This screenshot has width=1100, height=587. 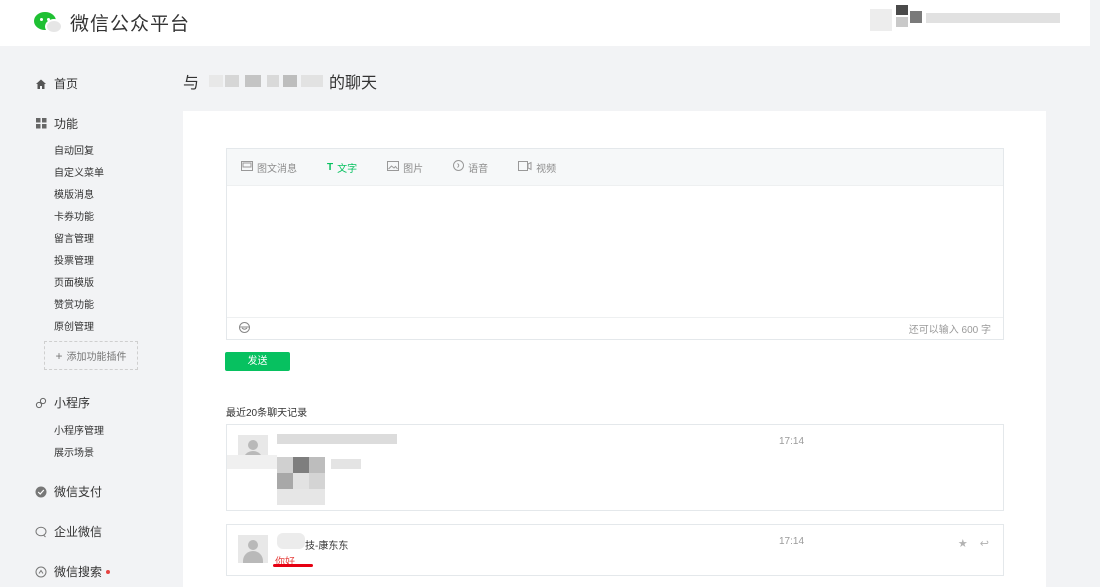 I want to click on sidebar-item-votes: 投票管理, so click(x=74, y=259).